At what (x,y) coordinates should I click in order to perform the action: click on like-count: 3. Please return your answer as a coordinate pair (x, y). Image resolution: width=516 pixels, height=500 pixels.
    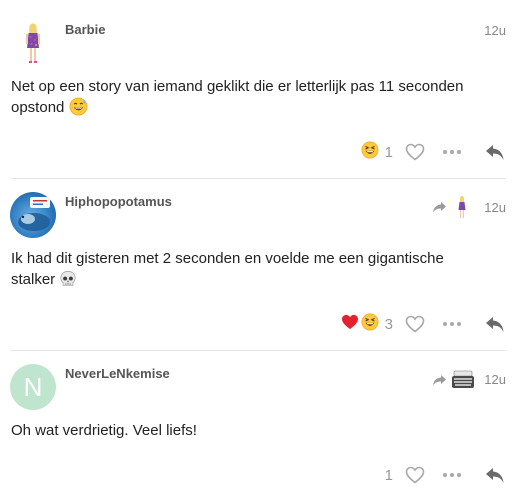
    Looking at the image, I should click on (389, 324).